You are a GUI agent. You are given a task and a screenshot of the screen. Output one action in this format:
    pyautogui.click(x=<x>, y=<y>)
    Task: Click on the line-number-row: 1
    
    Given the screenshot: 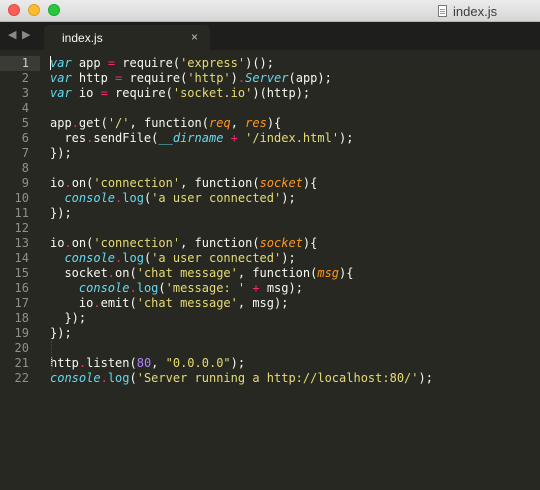 What is the action you would take?
    pyautogui.click(x=20, y=63)
    